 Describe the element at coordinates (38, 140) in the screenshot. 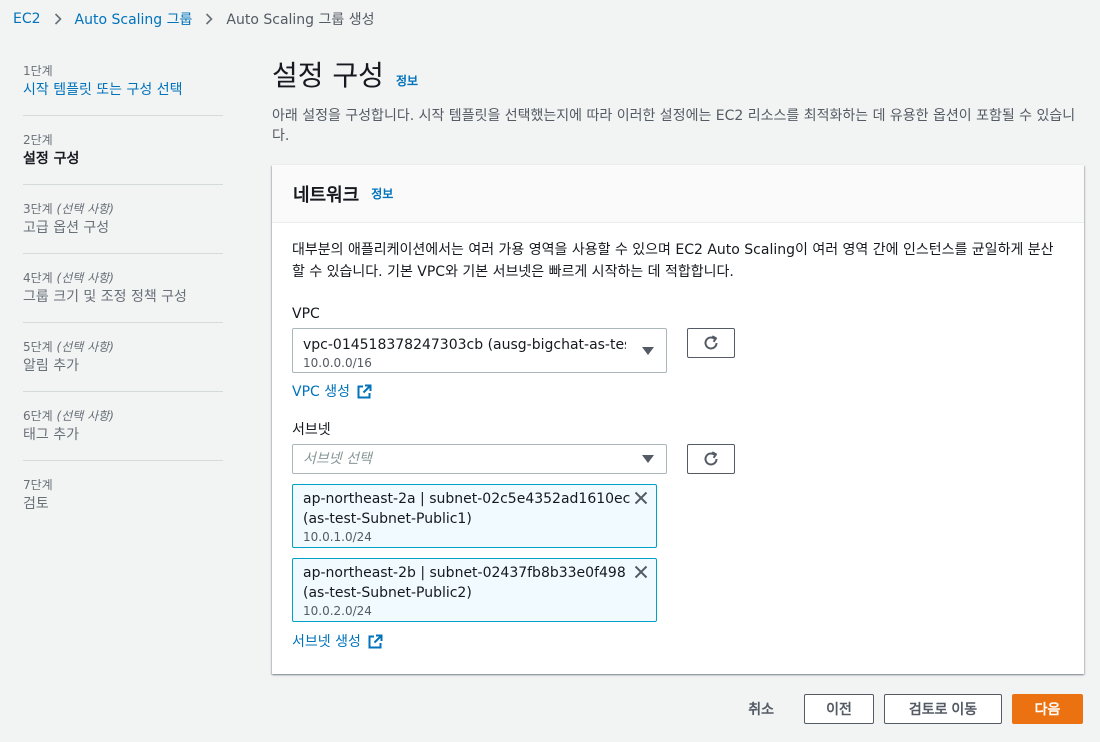

I see `step-number: 2단계` at that location.